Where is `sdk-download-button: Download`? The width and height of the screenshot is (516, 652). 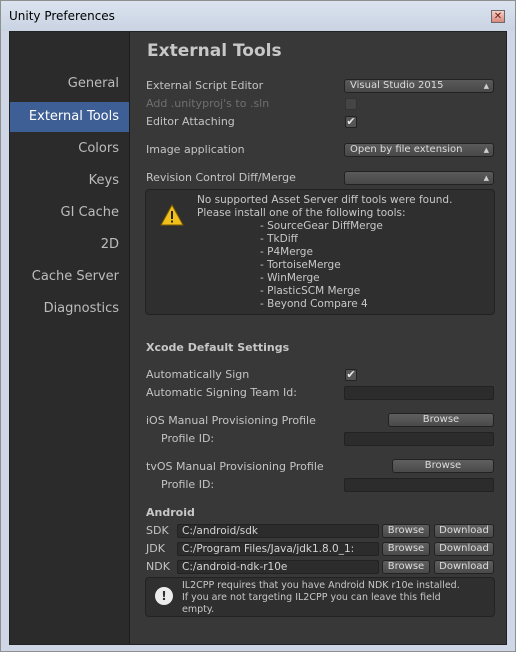 sdk-download-button: Download is located at coordinates (464, 531).